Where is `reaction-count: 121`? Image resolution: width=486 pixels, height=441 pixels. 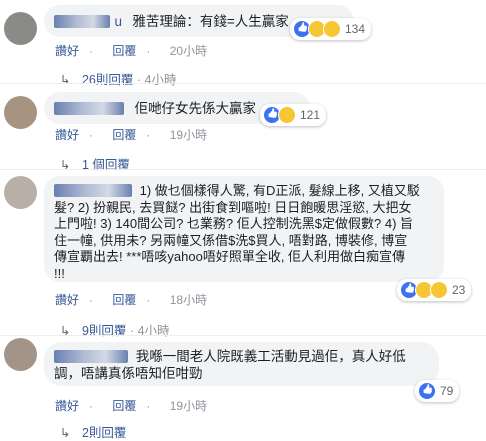
reaction-count: 121 is located at coordinates (310, 115).